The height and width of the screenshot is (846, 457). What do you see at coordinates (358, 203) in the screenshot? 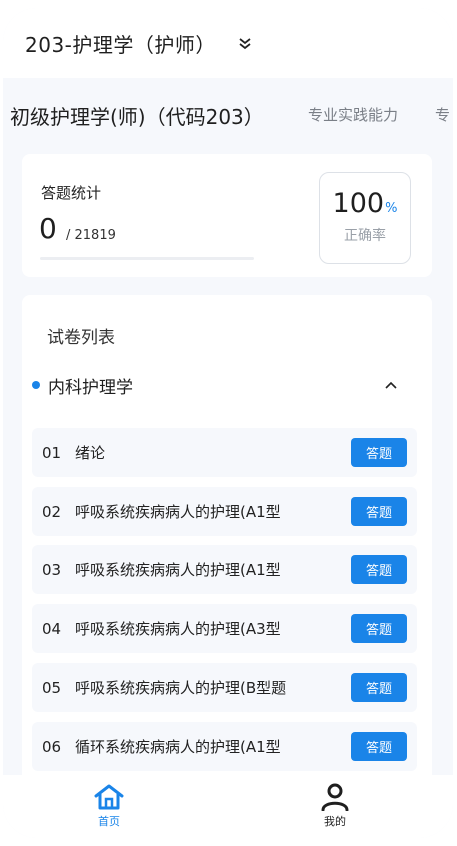
I see `accuracy-value: 100` at bounding box center [358, 203].